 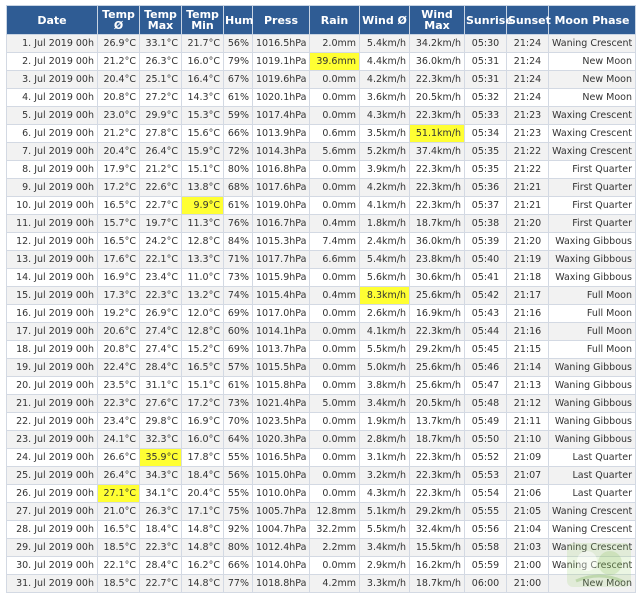 What do you see at coordinates (160, 403) in the screenshot?
I see `temp-max-cell: 27.6°C` at bounding box center [160, 403].